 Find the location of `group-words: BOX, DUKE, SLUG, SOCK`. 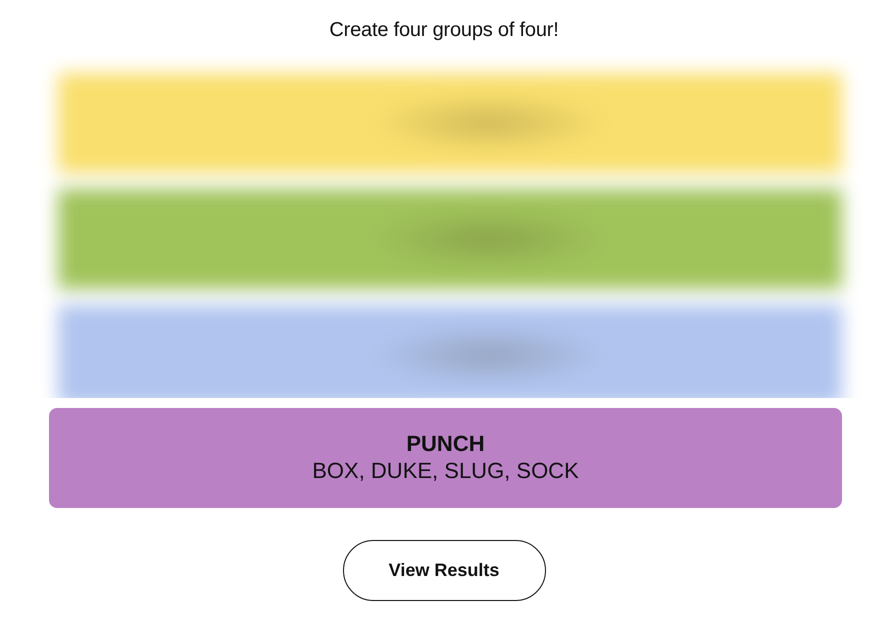

group-words: BOX, DUKE, SLUG, SOCK is located at coordinates (445, 471).